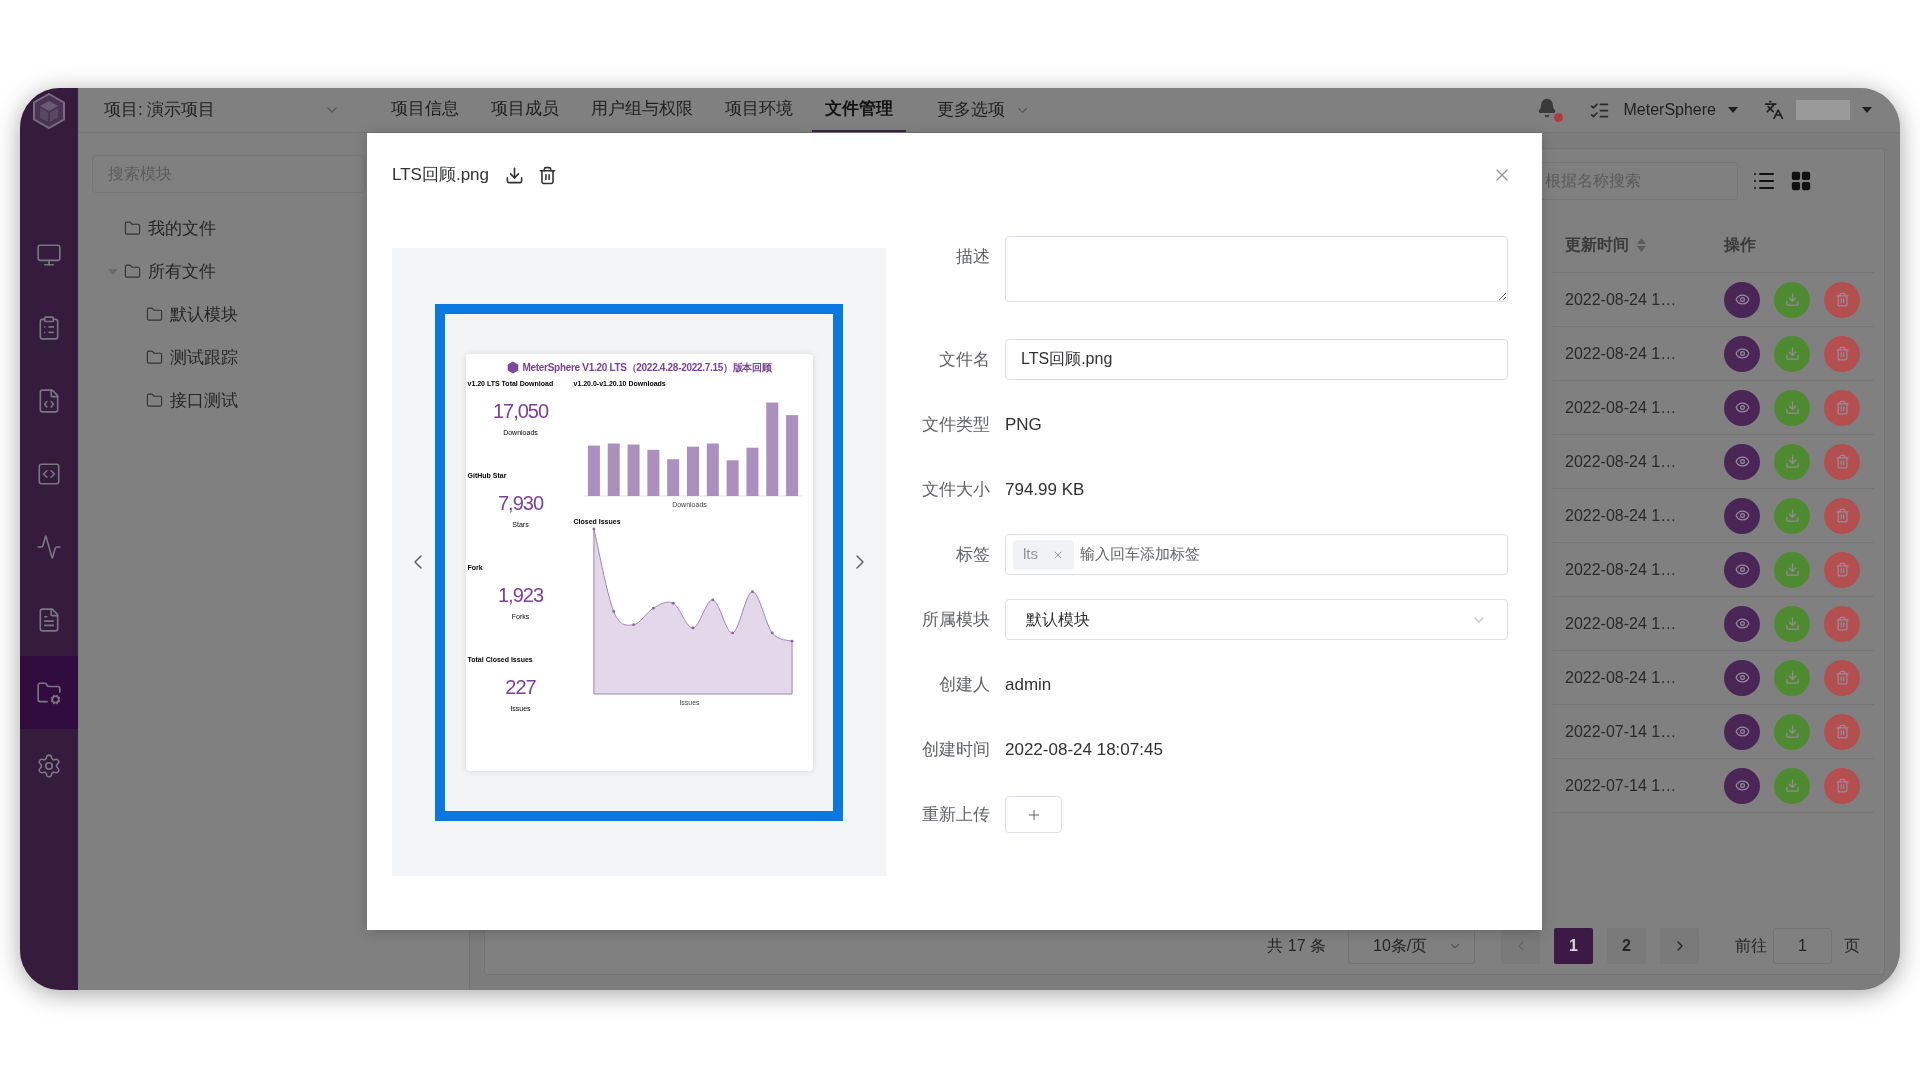  What do you see at coordinates (1256, 619) in the screenshot?
I see `module-select: 默认模块` at bounding box center [1256, 619].